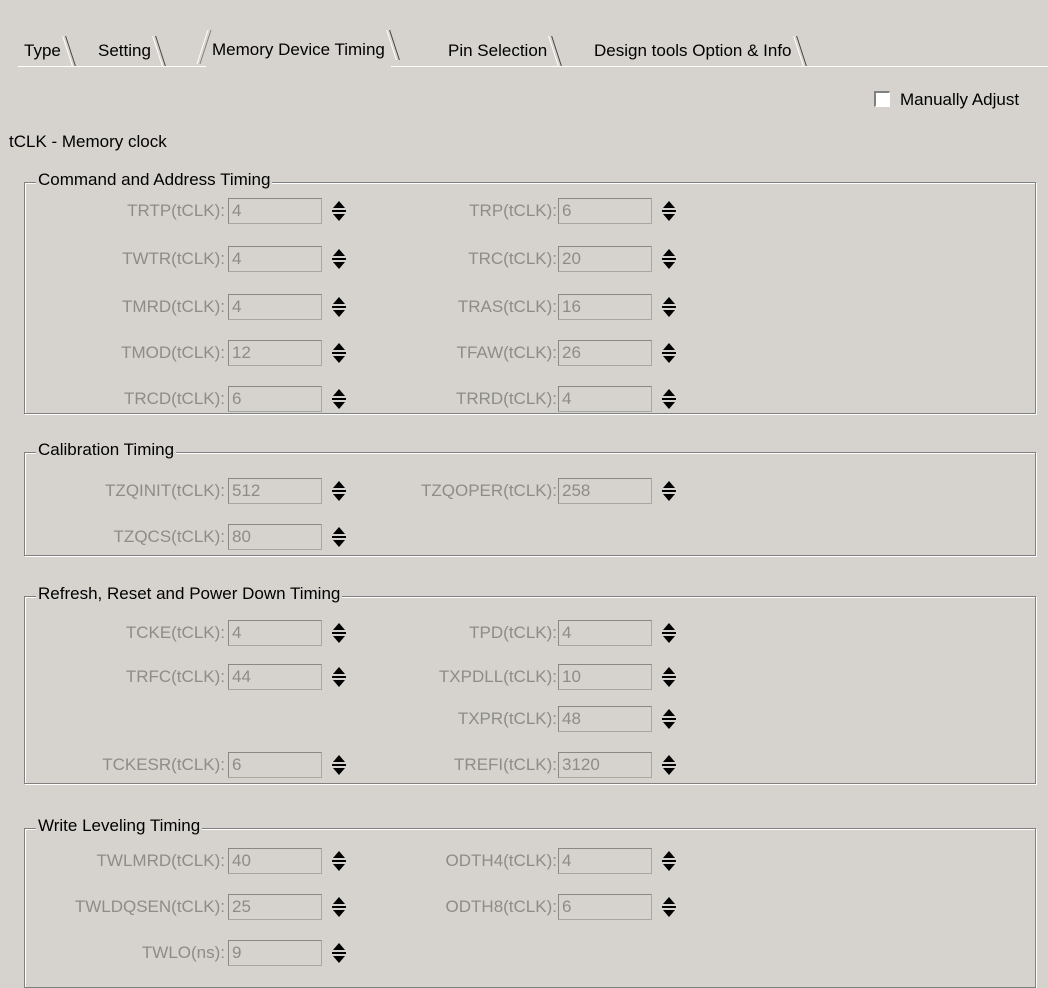  Describe the element at coordinates (513, 210) in the screenshot. I see `trp-label: TRP(tCLK):` at that location.